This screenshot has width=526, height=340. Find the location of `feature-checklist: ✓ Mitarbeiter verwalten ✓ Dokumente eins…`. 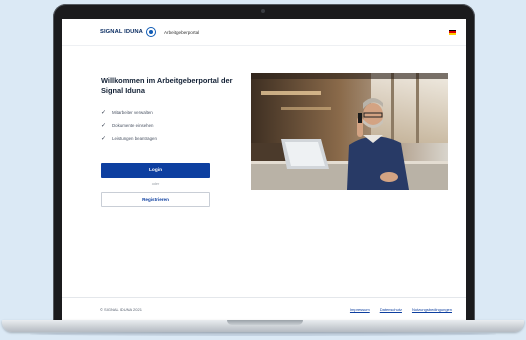

feature-checklist: ✓ Mitarbeiter verwalten ✓ Dokumente eins… is located at coordinates (129, 125).